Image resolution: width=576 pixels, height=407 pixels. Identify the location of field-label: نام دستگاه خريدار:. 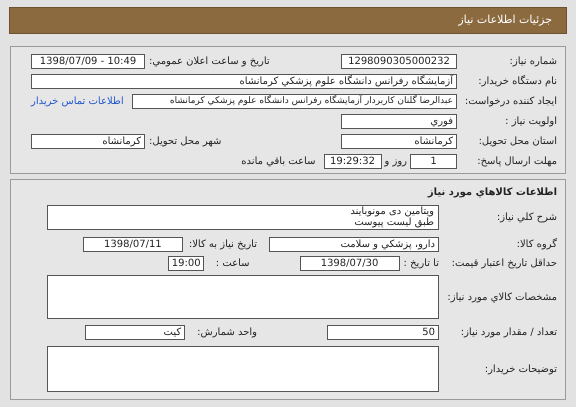
(517, 81).